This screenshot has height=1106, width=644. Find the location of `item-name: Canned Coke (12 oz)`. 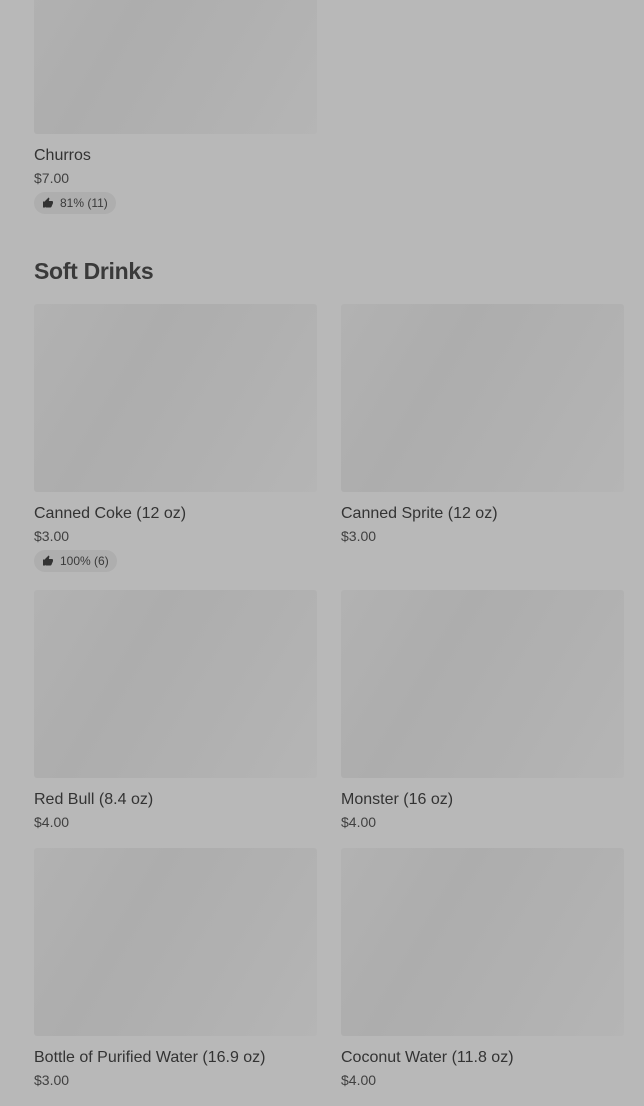

item-name: Canned Coke (12 oz) is located at coordinates (110, 513).